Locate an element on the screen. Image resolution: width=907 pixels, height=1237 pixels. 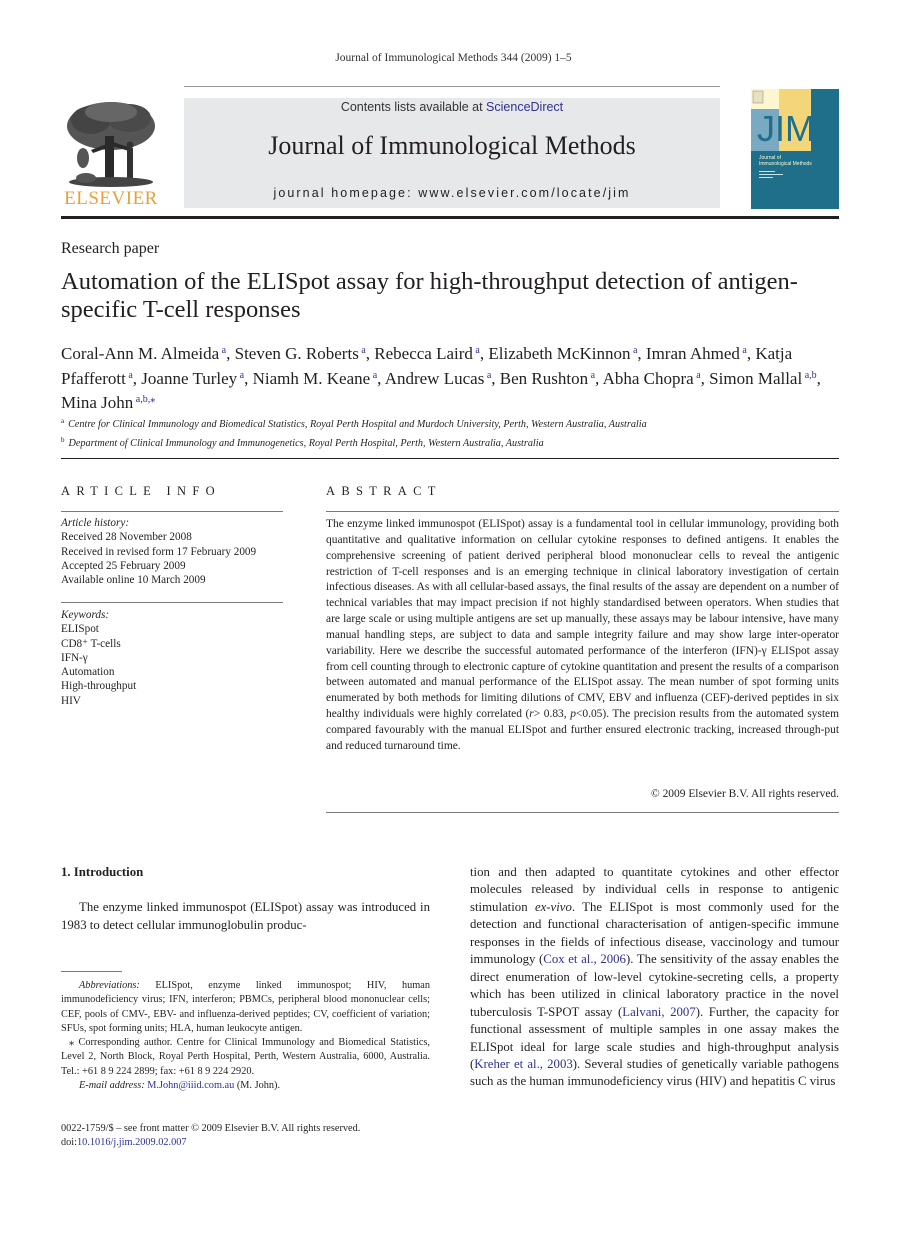
journal-cover-image: JIM Journal of Immunological Methods is located at coordinates (795, 149).